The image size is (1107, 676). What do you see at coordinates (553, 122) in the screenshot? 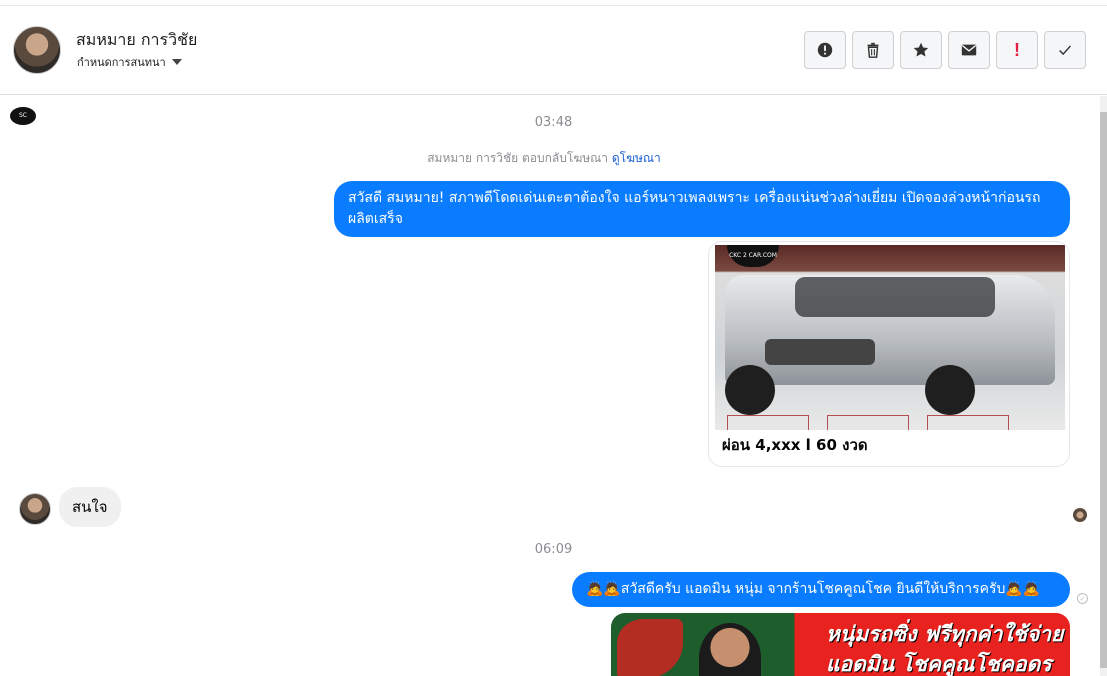
I see `timestamp: 03:48` at bounding box center [553, 122].